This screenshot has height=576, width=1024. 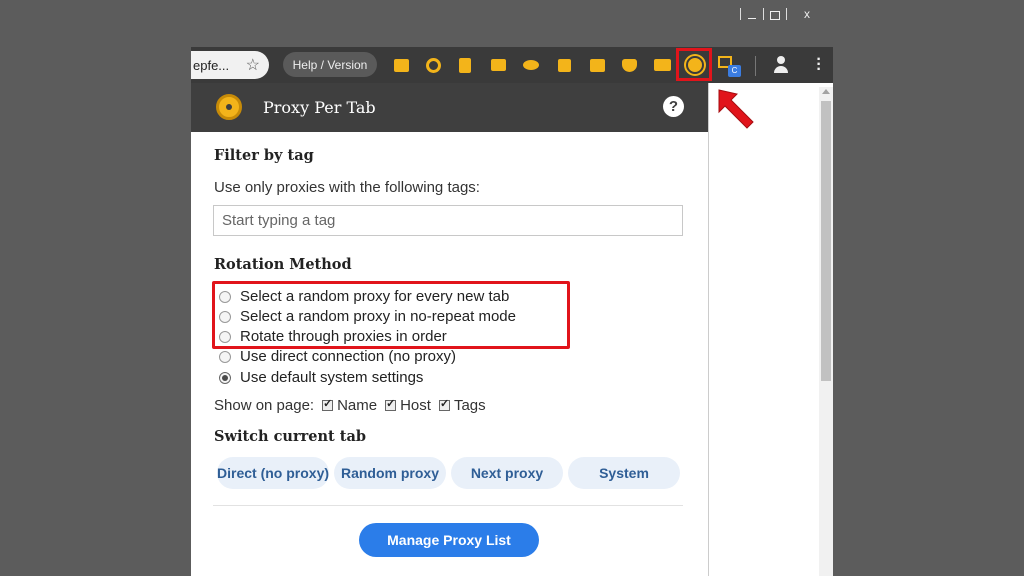 I want to click on more-menu-icon: · · ·, so click(x=819, y=65).